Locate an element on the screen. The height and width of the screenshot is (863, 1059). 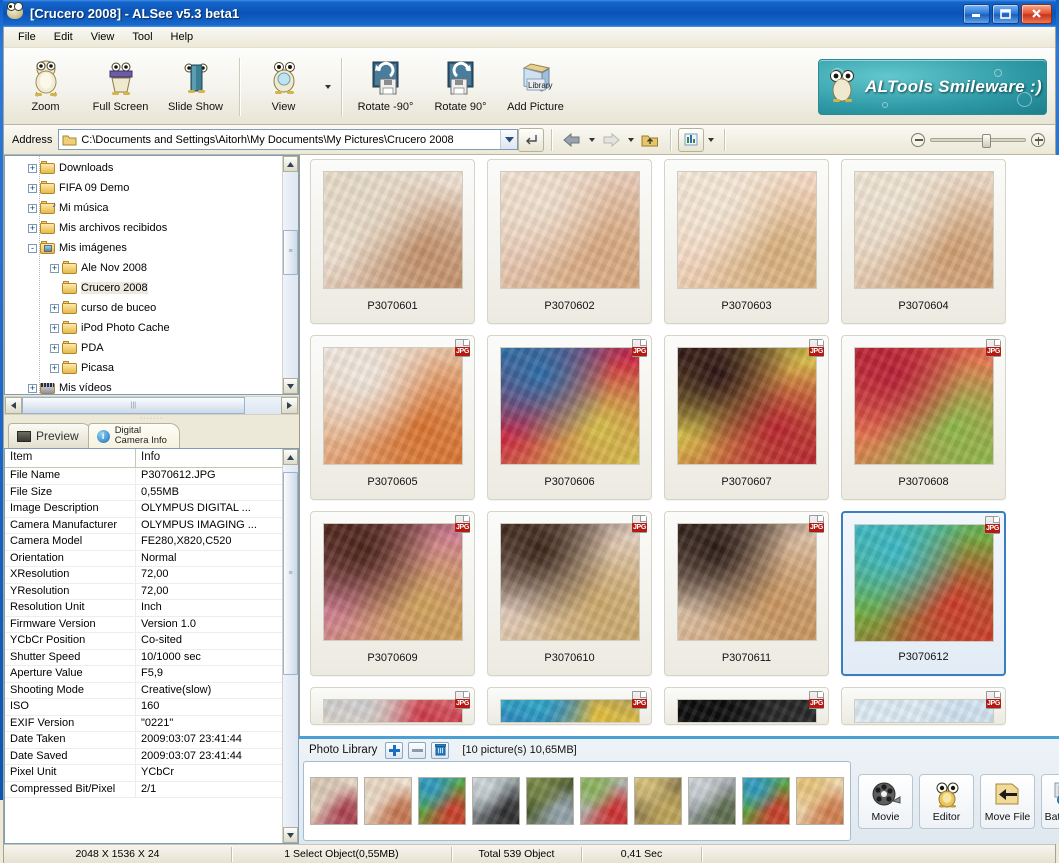
thumbnail-cell: JPGP3070611 is located at coordinates (746, 593).